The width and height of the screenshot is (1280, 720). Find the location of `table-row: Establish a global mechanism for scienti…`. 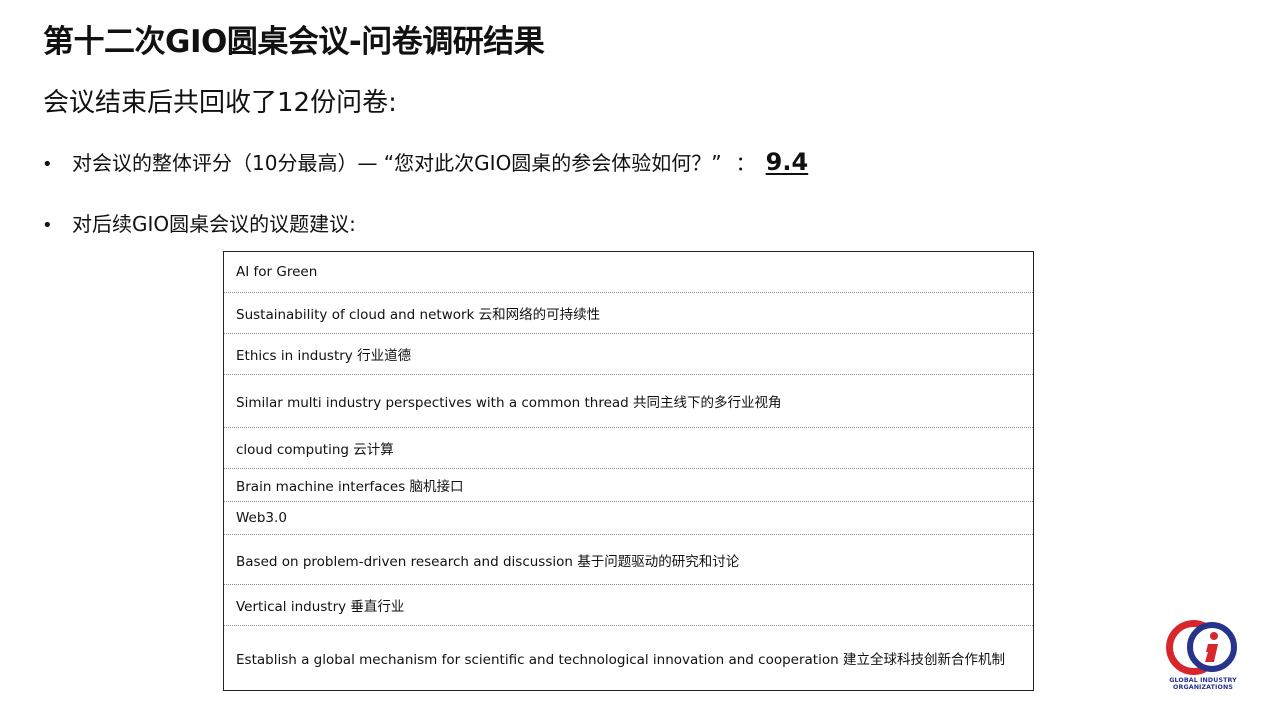

table-row: Establish a global mechanism for scienti… is located at coordinates (620, 660).